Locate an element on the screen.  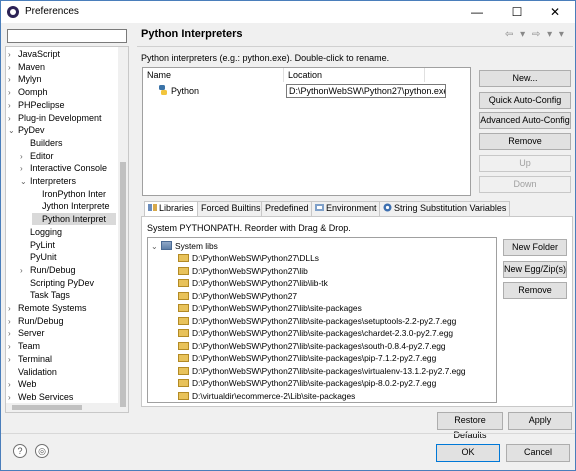
tree-item: Builders is located at coordinates (68, 143).